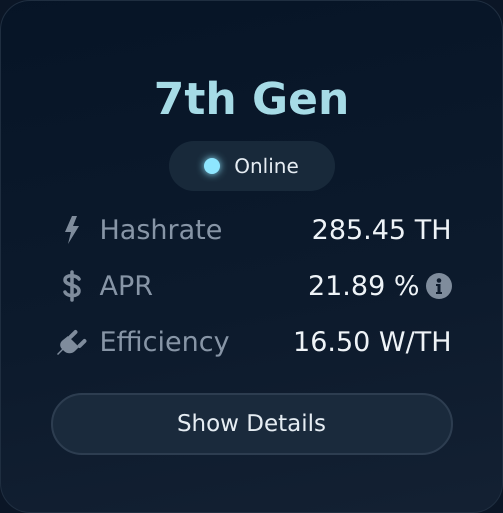 Image resolution: width=503 pixels, height=513 pixels. I want to click on show-details-button: Show Details, so click(251, 424).